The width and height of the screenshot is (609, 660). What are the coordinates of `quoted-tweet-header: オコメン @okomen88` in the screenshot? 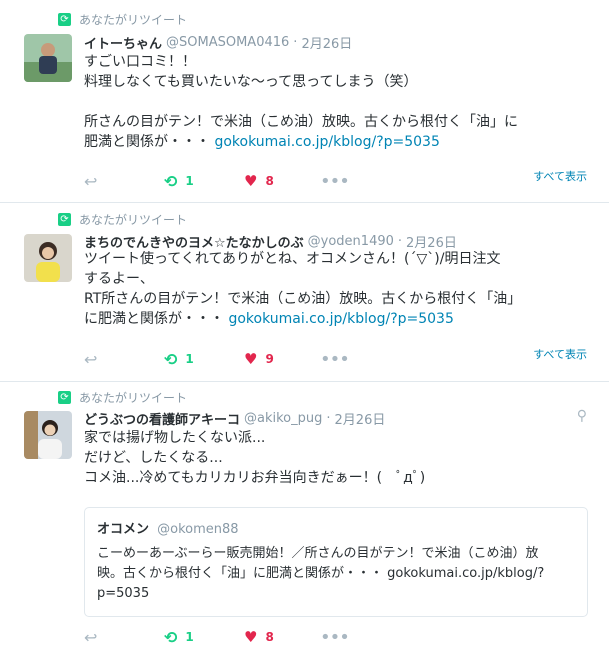 It's located at (168, 527).